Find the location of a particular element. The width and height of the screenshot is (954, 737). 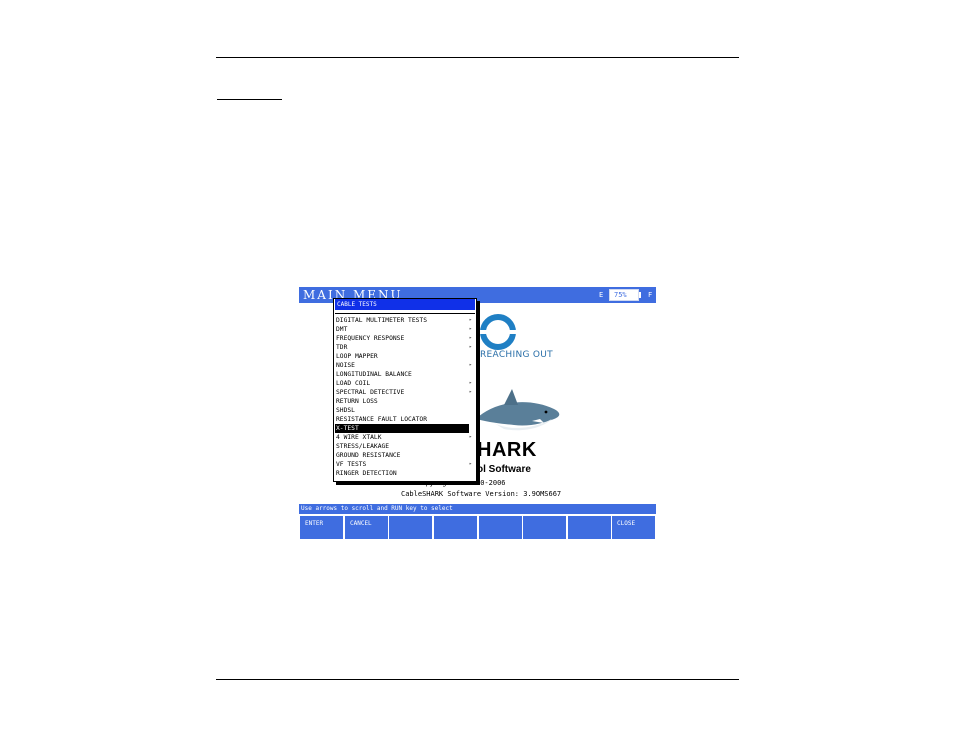

menu-item: X-TEST is located at coordinates (402, 428).